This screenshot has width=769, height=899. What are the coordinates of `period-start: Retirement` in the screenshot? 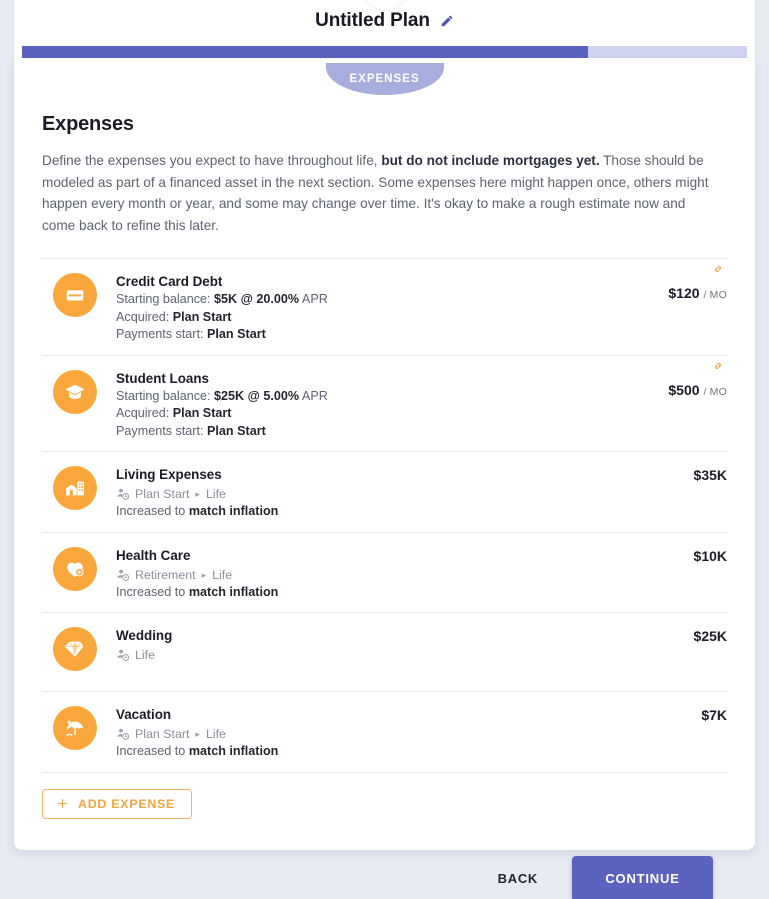 It's located at (165, 574).